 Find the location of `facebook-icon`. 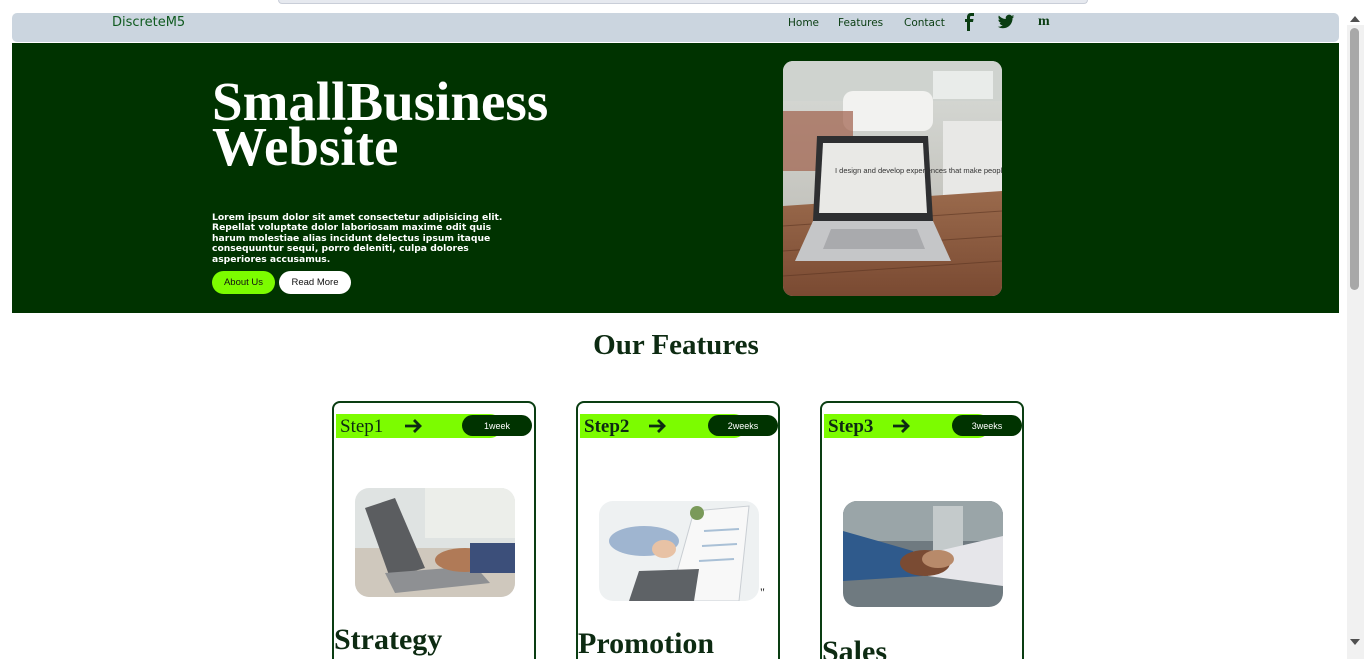

facebook-icon is located at coordinates (971, 23).